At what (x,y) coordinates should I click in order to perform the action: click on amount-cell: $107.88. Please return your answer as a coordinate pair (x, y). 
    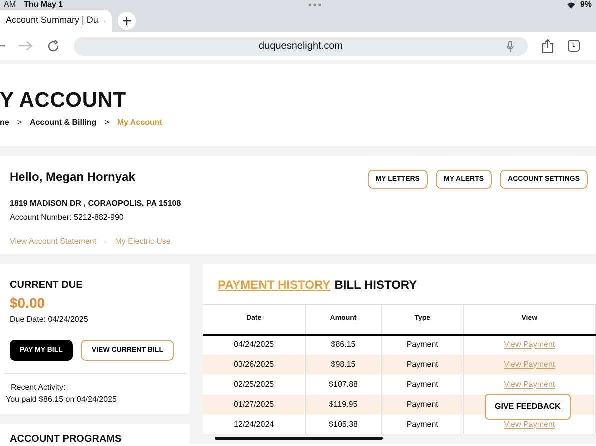
    Looking at the image, I should click on (343, 384).